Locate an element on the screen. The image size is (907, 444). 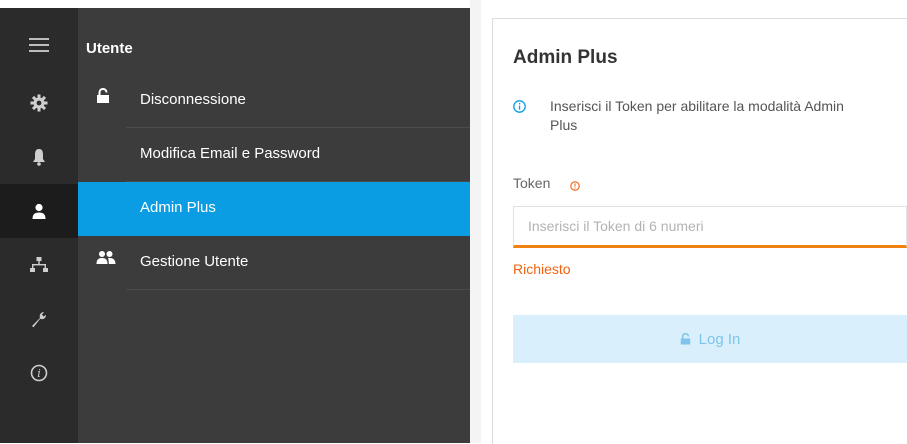
network-icon is located at coordinates (39, 264).